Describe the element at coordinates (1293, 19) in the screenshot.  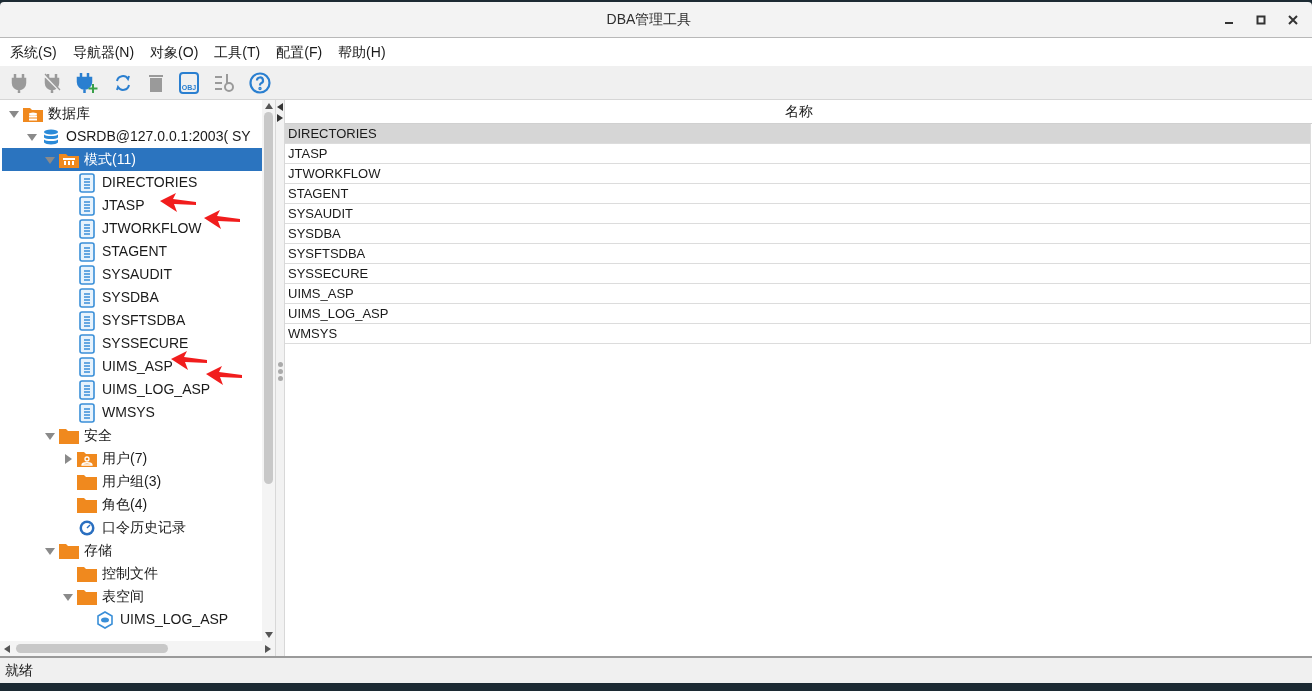
I see `close-icon` at that location.